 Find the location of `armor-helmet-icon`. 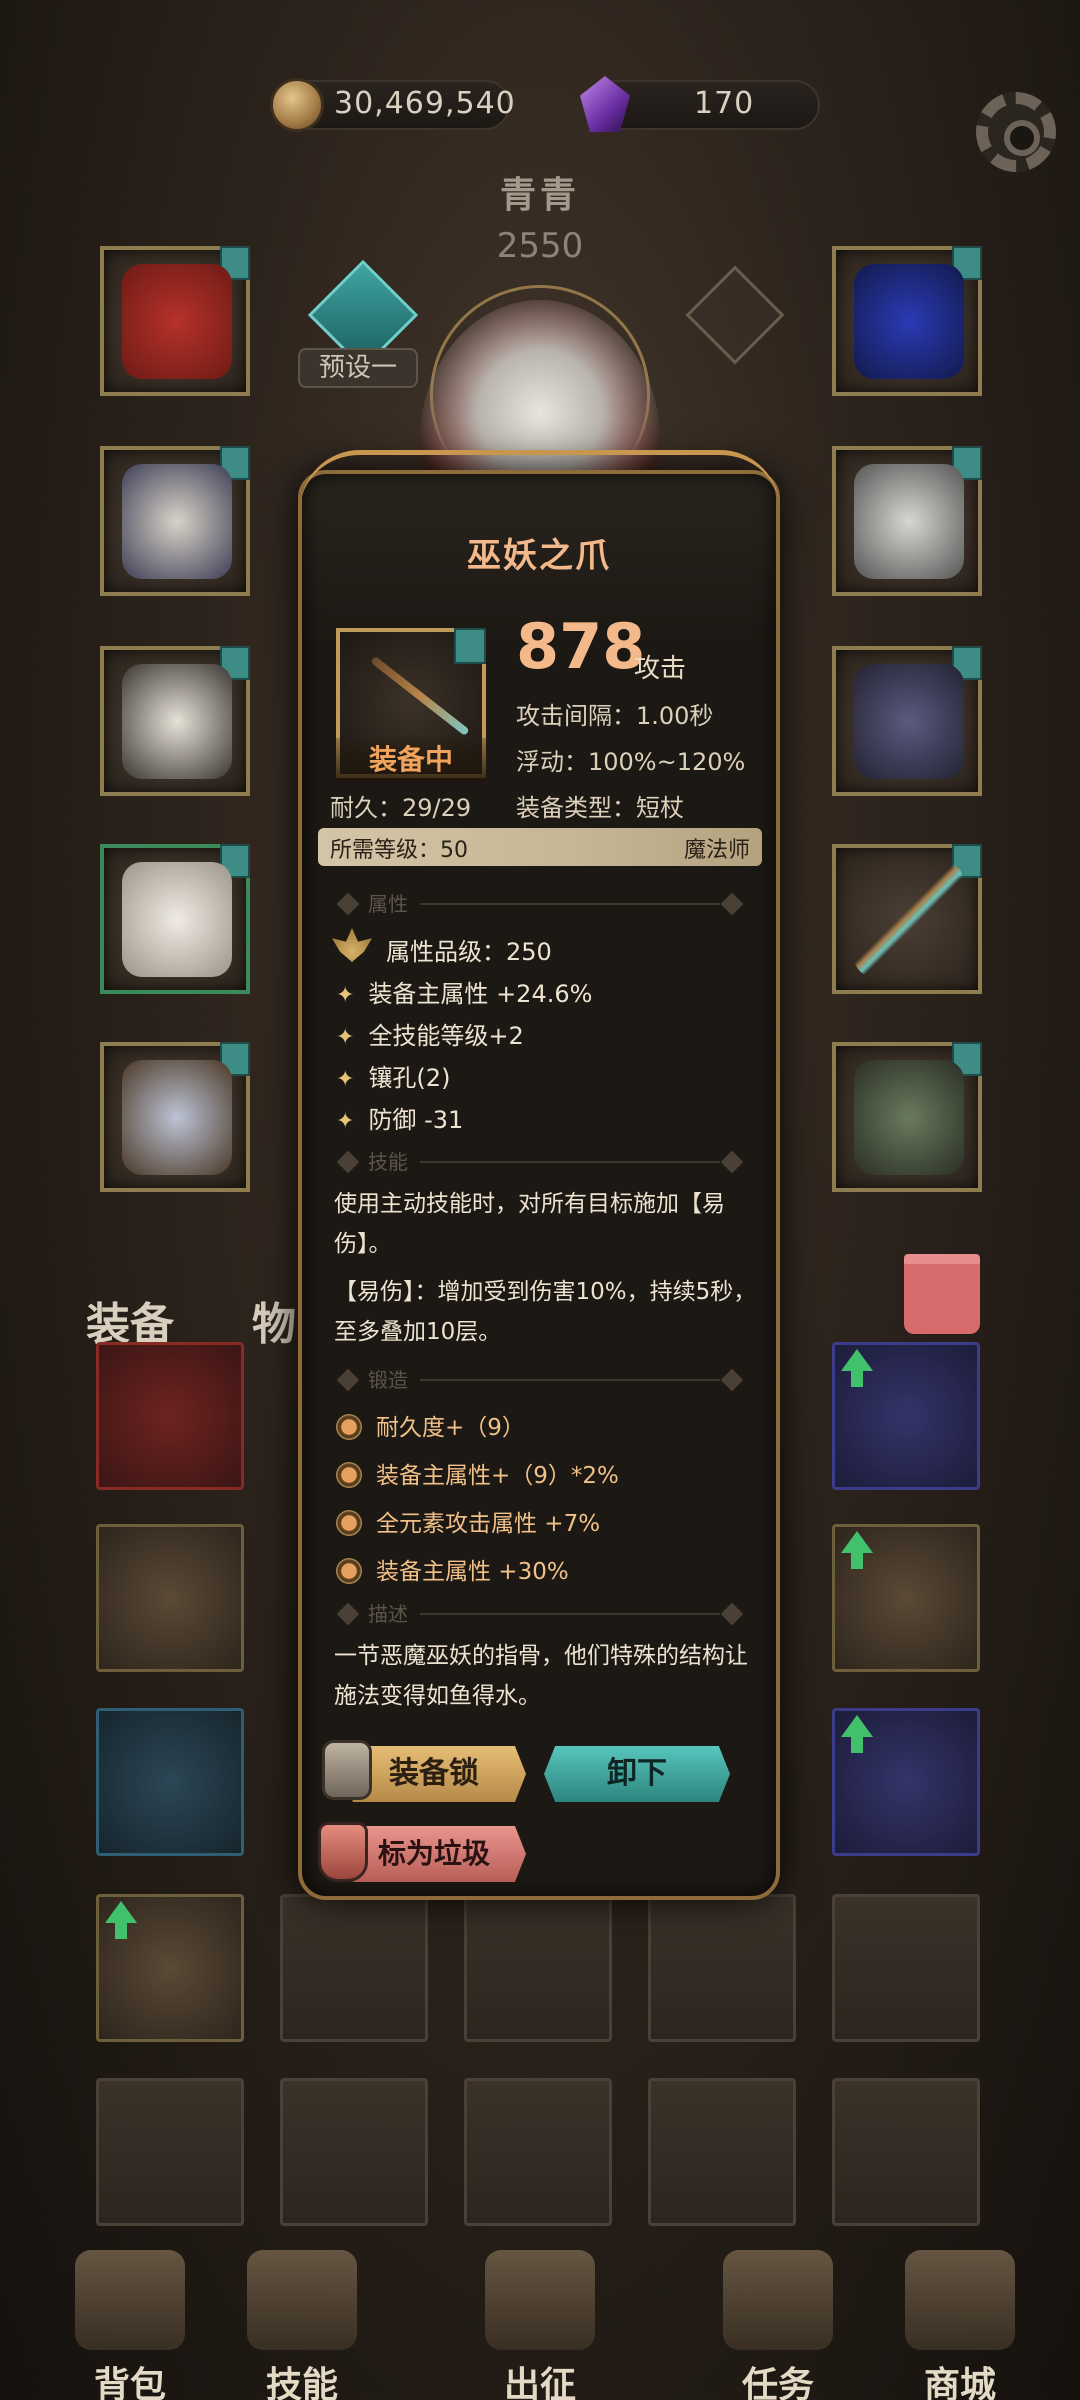

armor-helmet-icon is located at coordinates (177, 521).